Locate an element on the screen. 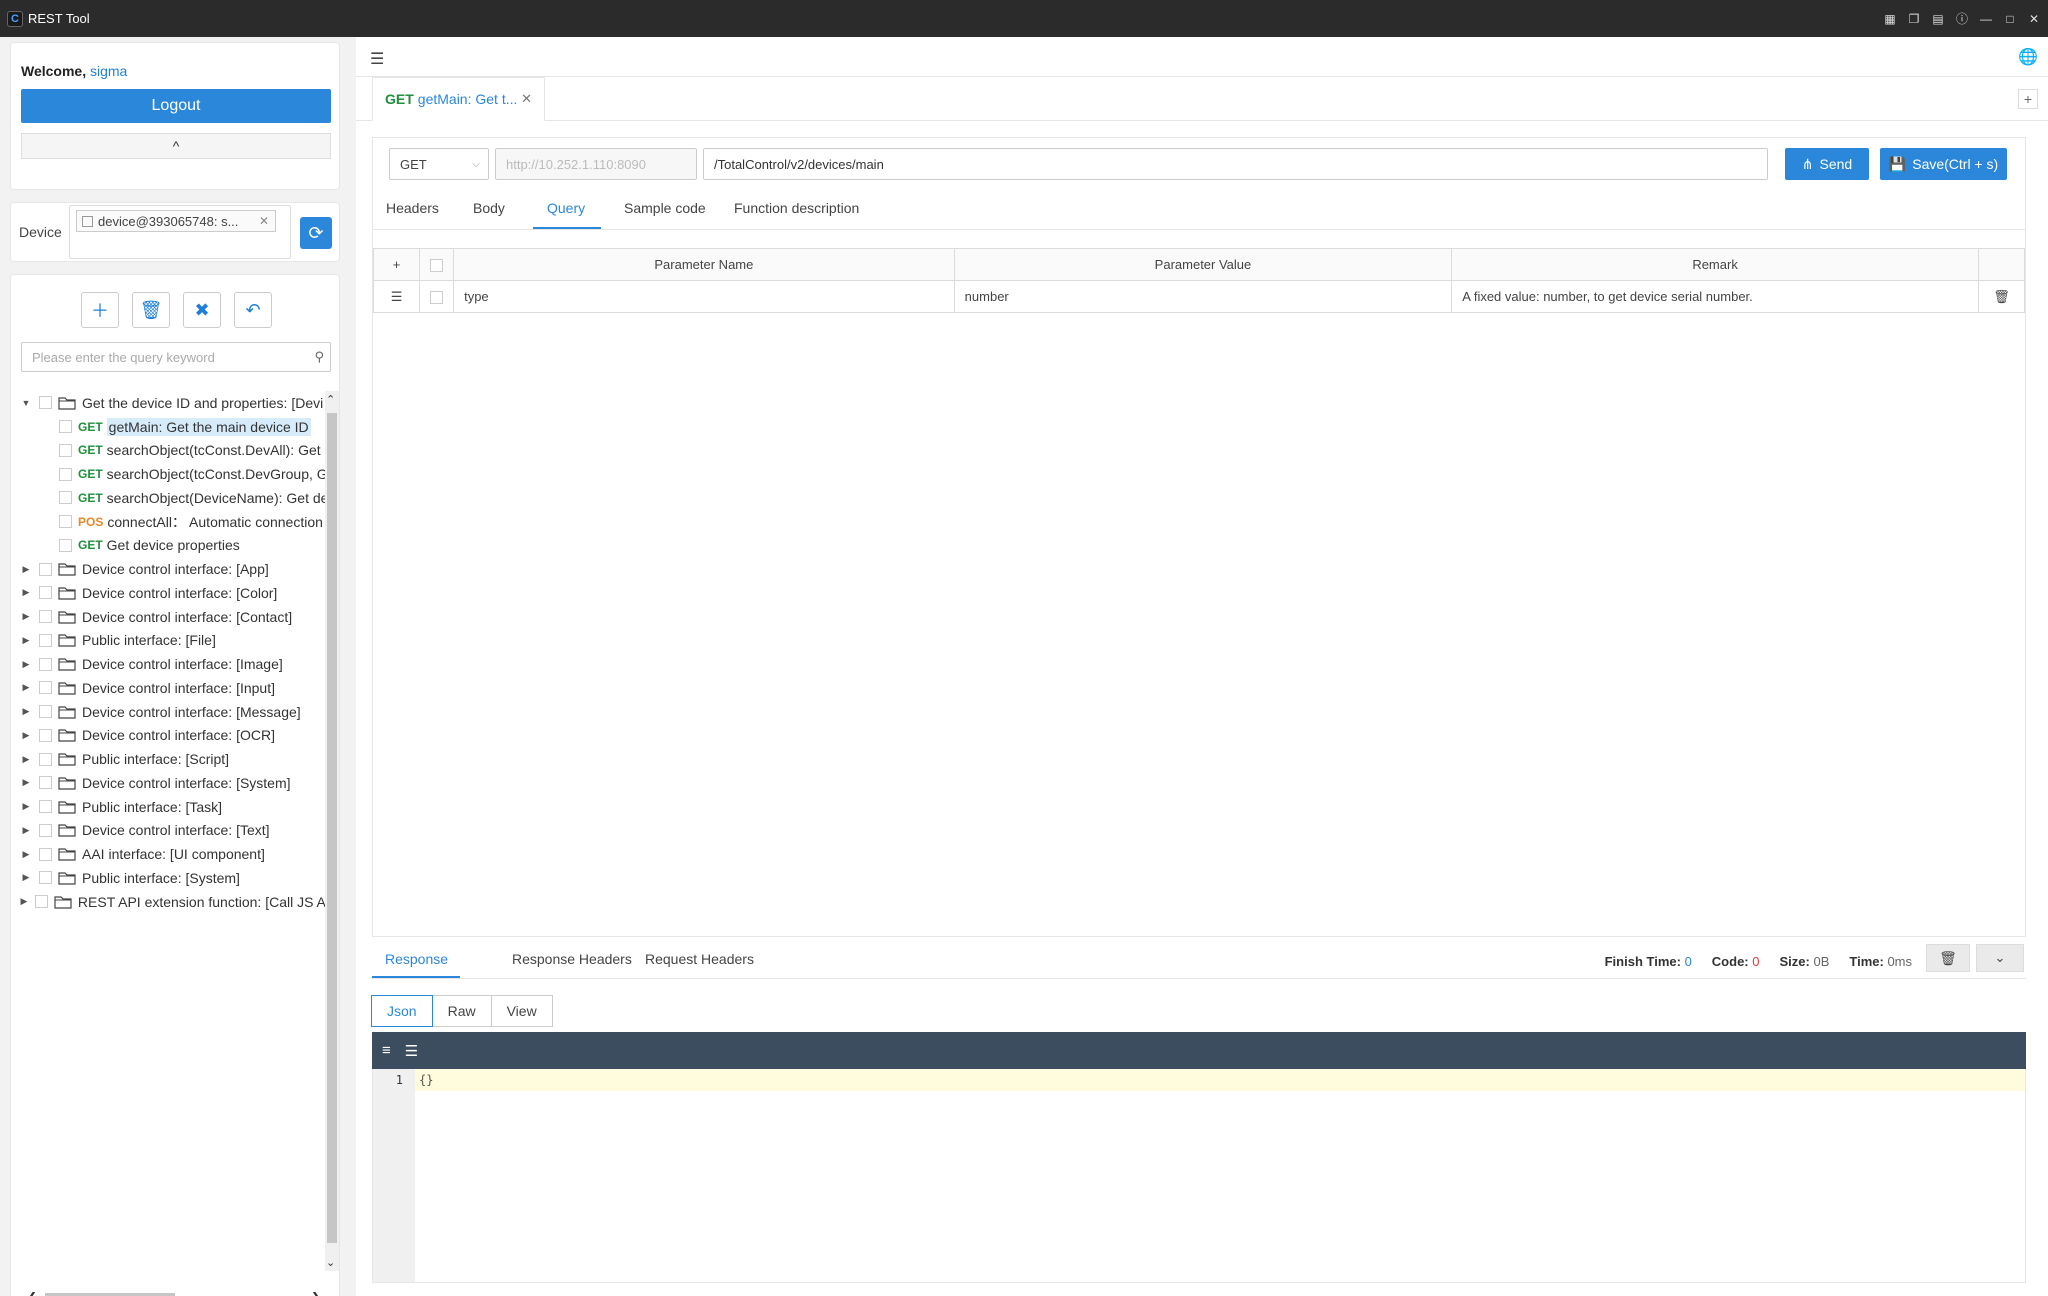 The height and width of the screenshot is (1296, 2048). refresh-devices-button: ⟳ is located at coordinates (316, 233).